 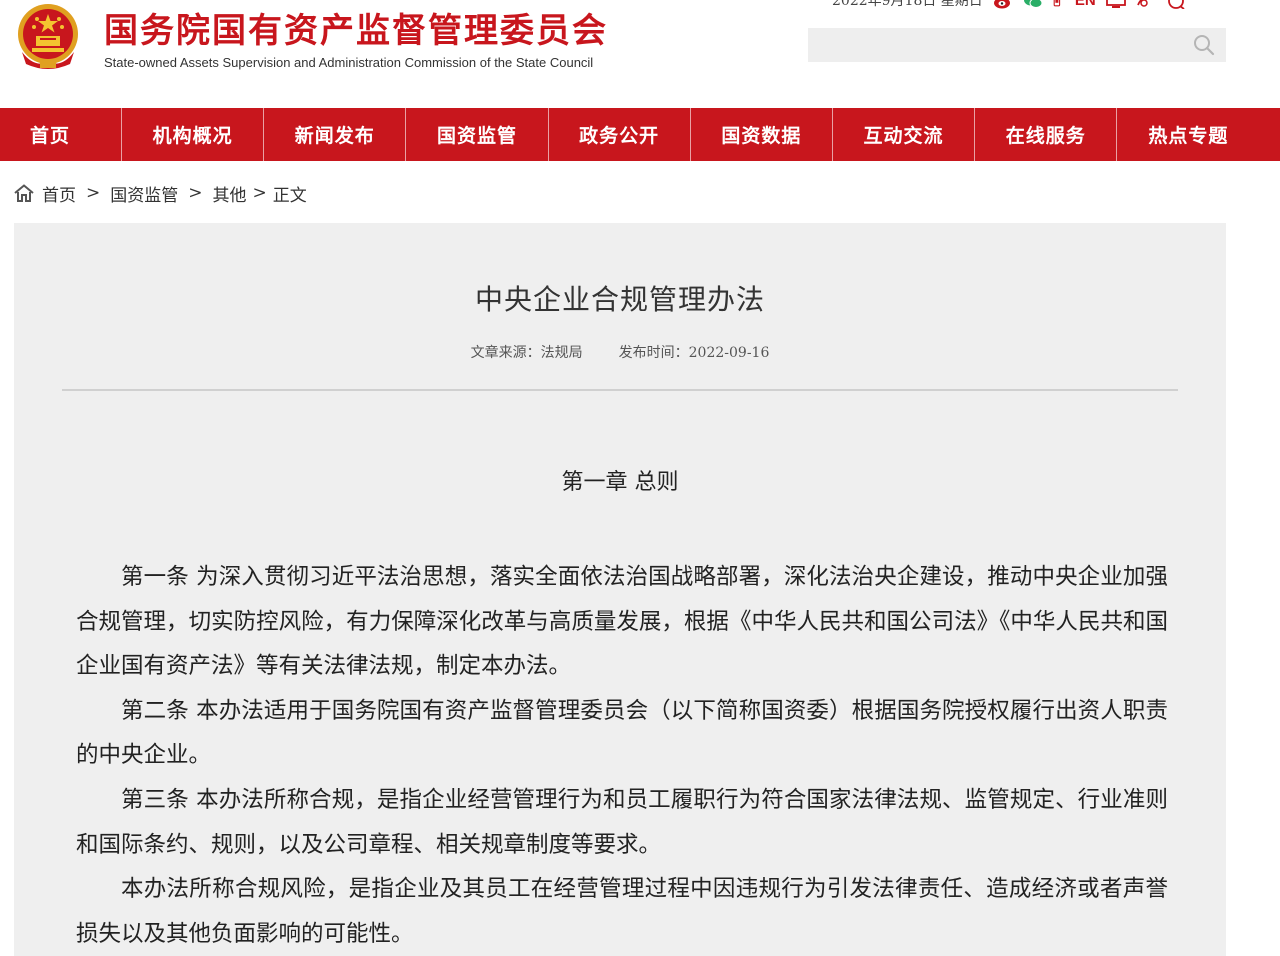 I want to click on article-number: 第一条, so click(x=155, y=577).